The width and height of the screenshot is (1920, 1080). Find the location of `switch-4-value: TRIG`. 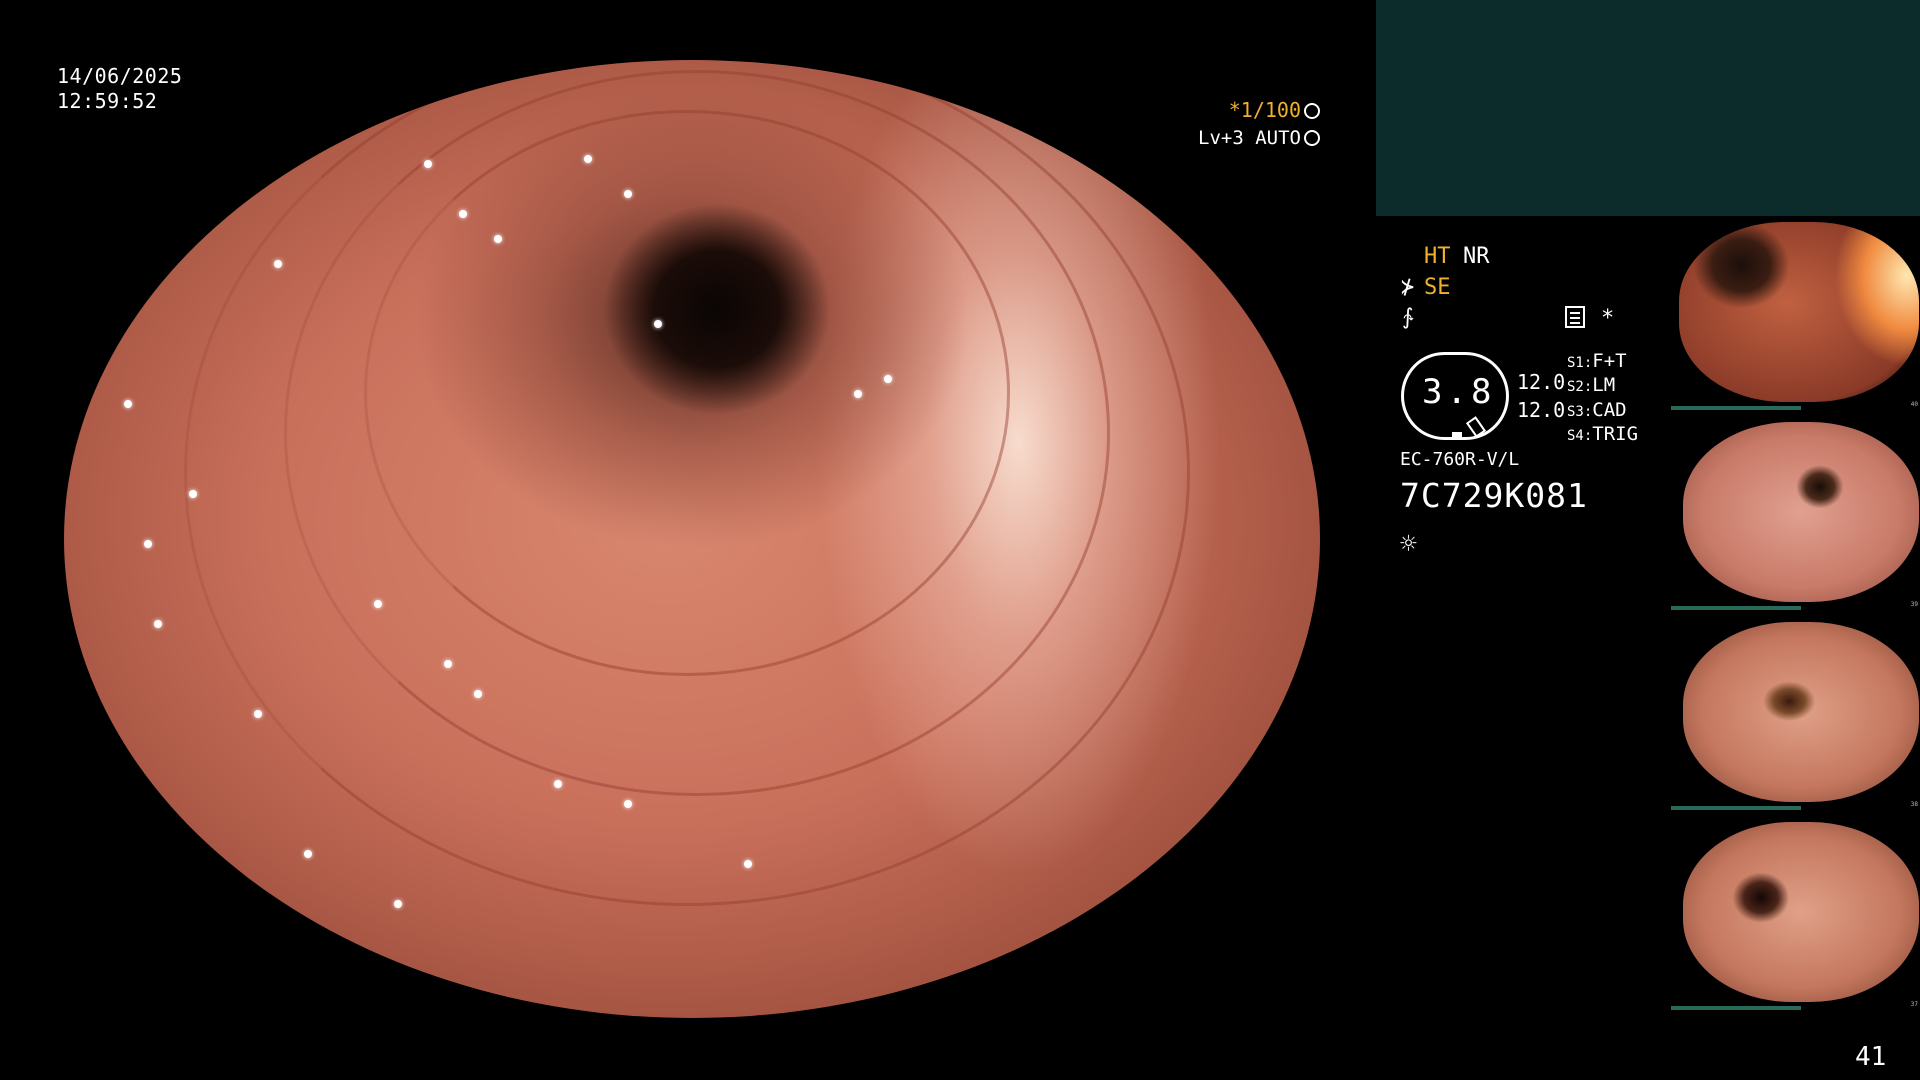

switch-4-value: TRIG is located at coordinates (1615, 434).